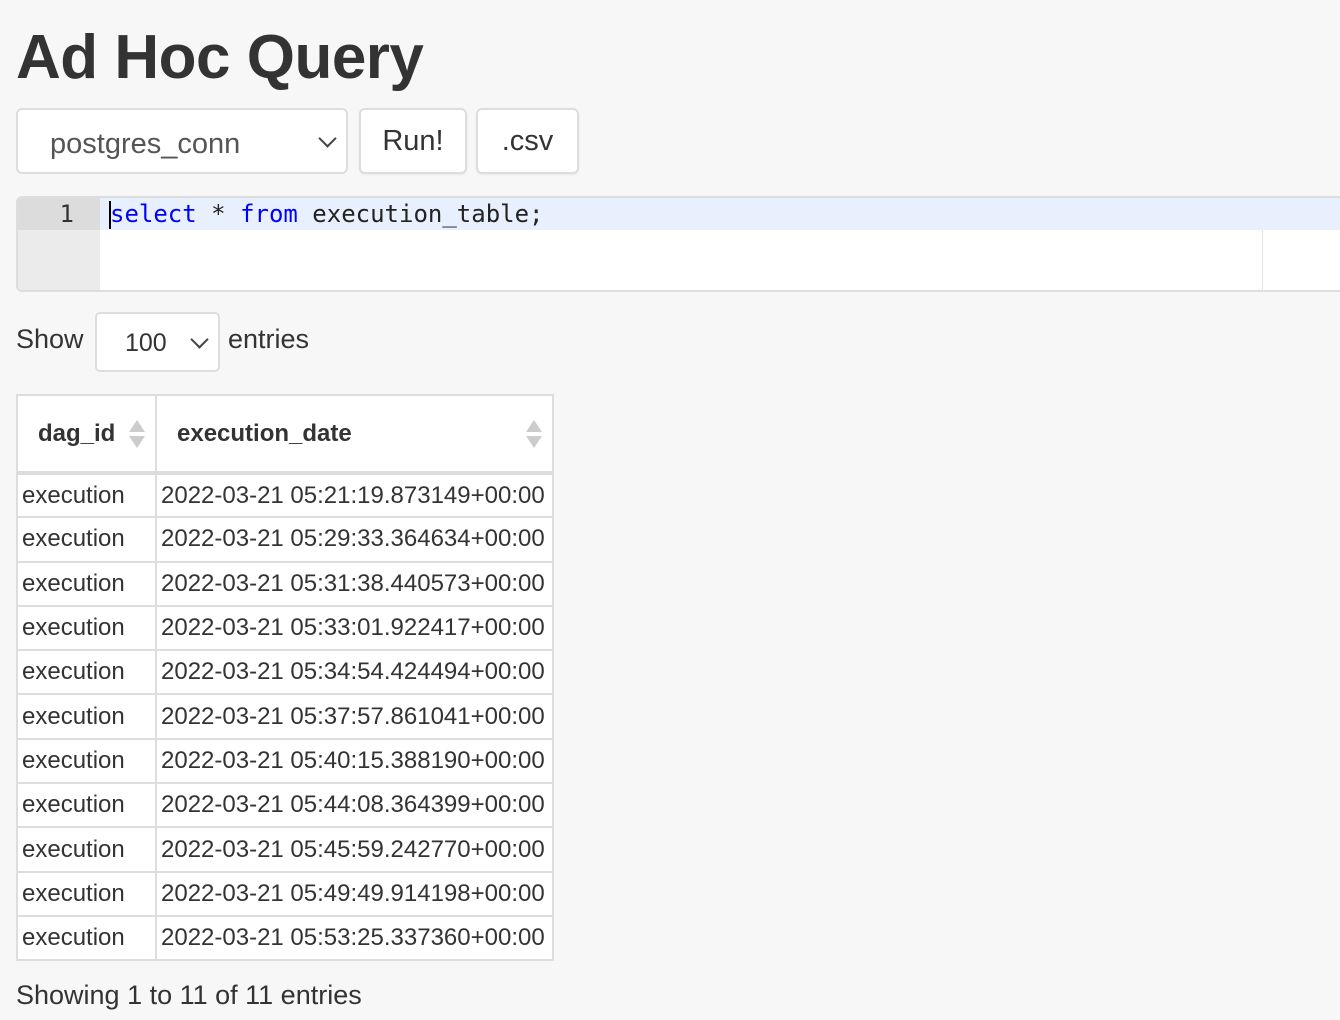  I want to click on entries-label: entries, so click(269, 339).